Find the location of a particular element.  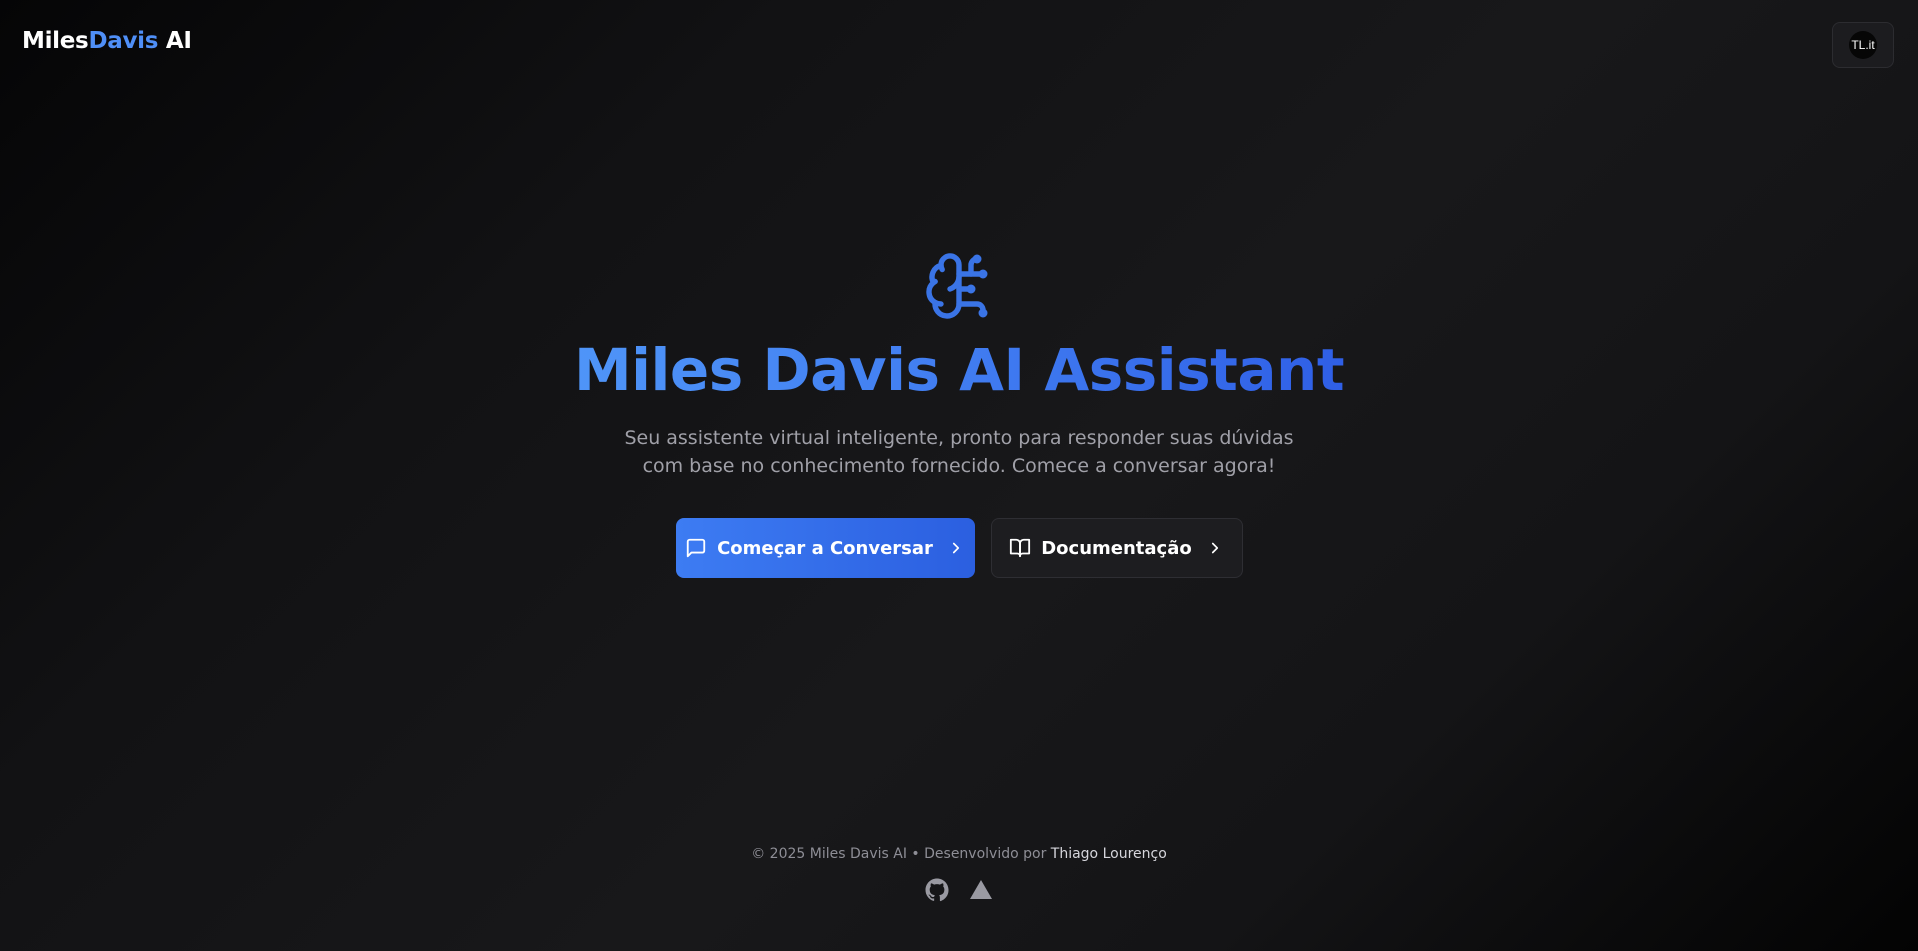

github-icon is located at coordinates (937, 890).